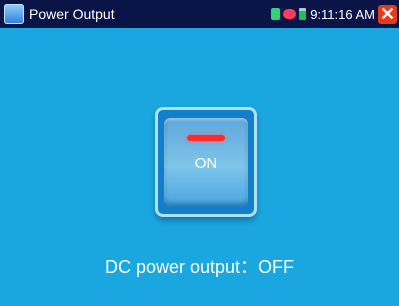 Image resolution: width=399 pixels, height=306 pixels. I want to click on battery-icon, so click(303, 14).